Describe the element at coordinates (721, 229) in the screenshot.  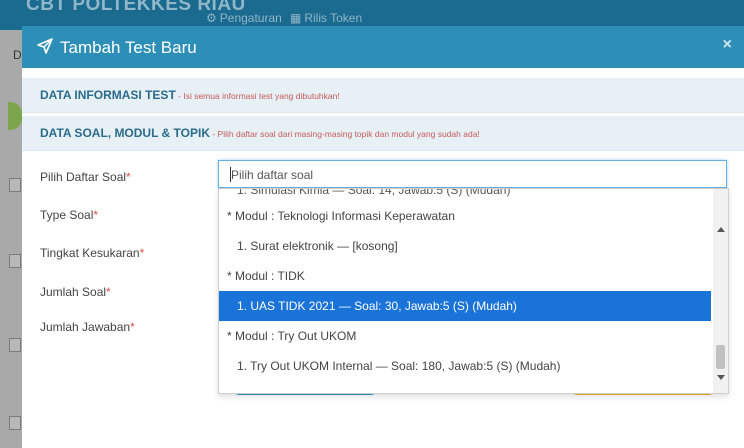
I see `scroll-up-arrow-icon` at that location.